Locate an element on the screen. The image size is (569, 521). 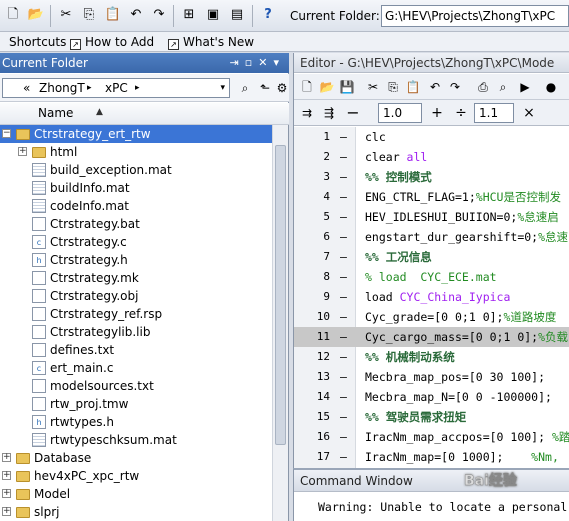
code-line: 7– %% 工况信息 is located at coordinates (431, 257).